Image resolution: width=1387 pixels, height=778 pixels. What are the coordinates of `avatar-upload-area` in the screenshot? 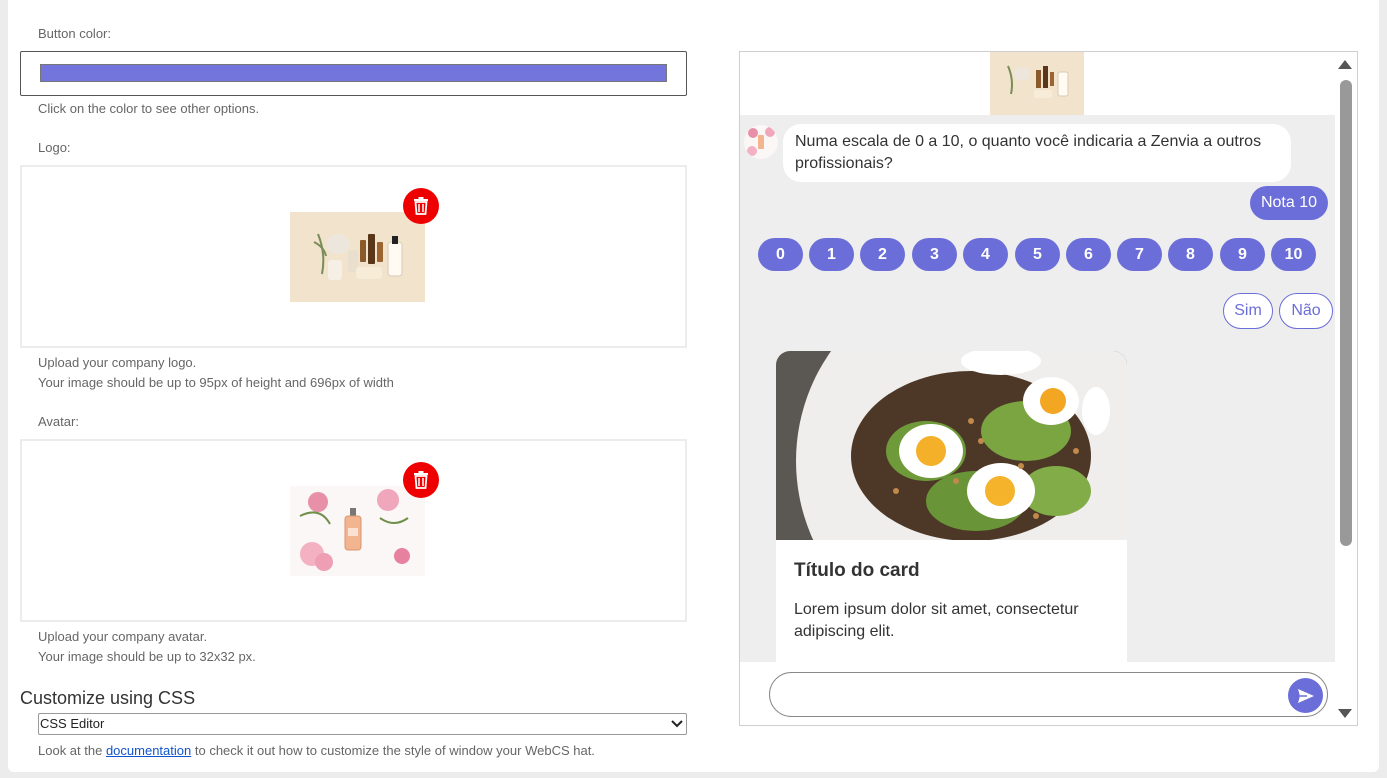 It's located at (353, 530).